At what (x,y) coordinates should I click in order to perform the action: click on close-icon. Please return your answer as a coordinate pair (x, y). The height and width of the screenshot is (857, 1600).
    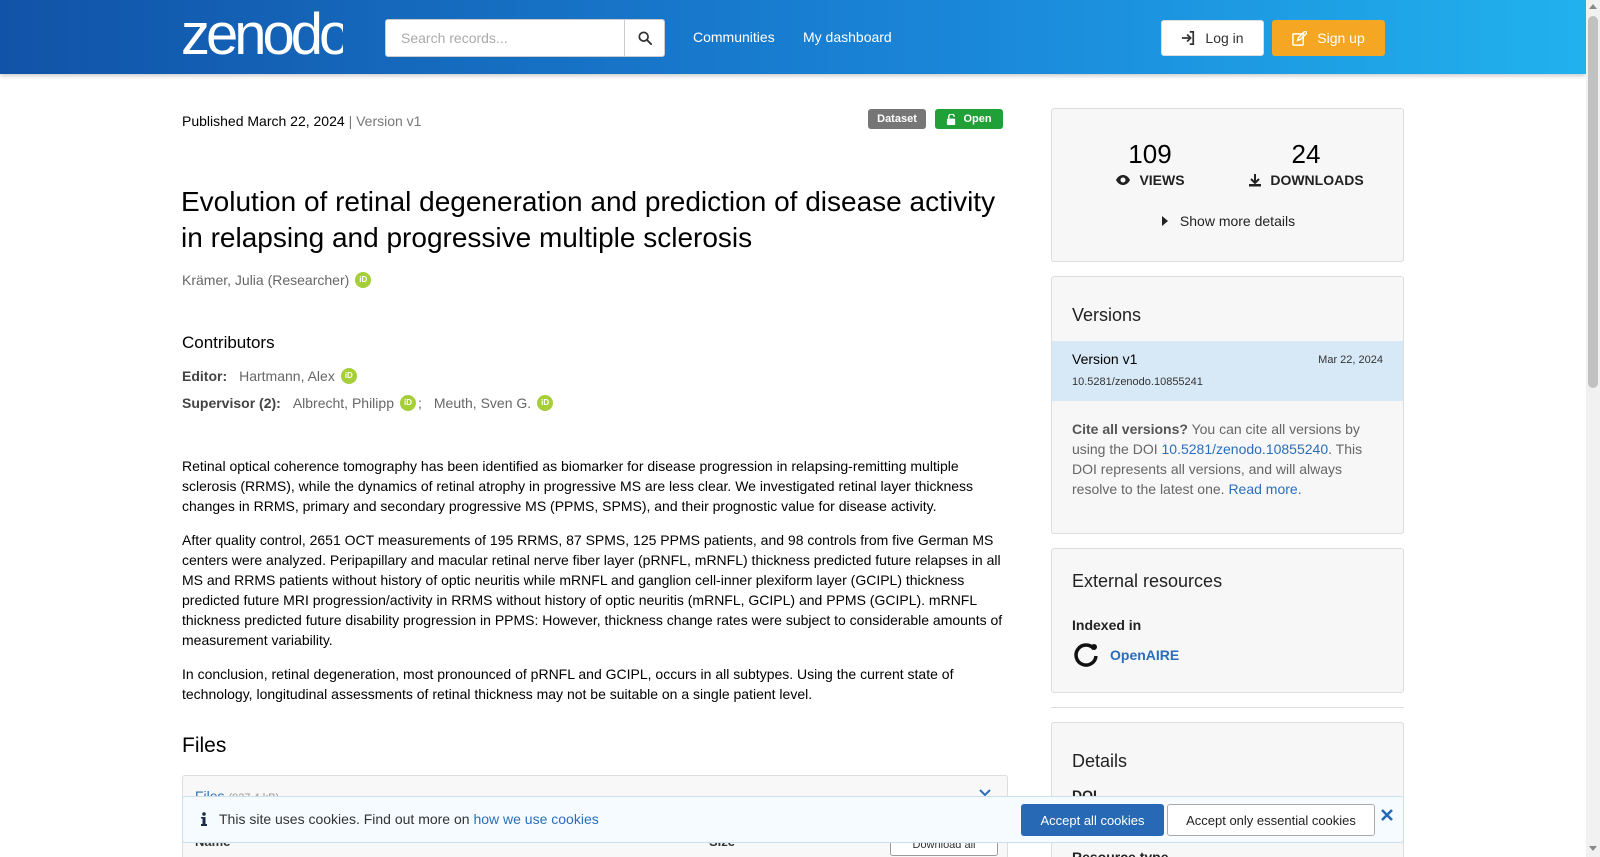
    Looking at the image, I should click on (1387, 815).